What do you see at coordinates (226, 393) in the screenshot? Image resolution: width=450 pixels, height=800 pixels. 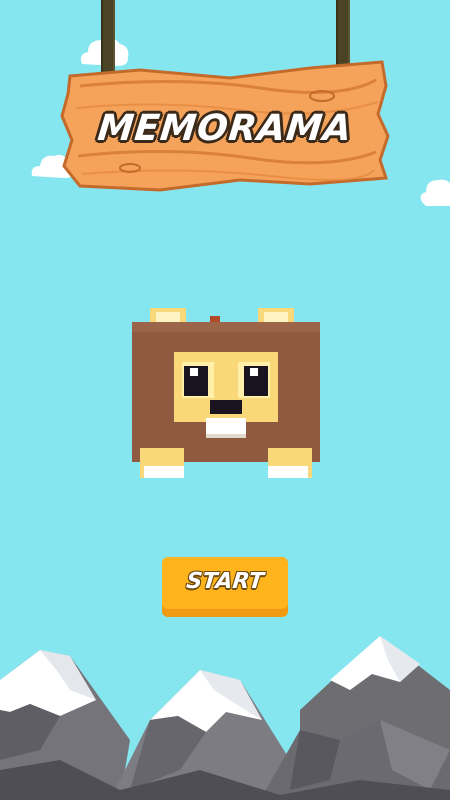 I see `lion-character-icon` at bounding box center [226, 393].